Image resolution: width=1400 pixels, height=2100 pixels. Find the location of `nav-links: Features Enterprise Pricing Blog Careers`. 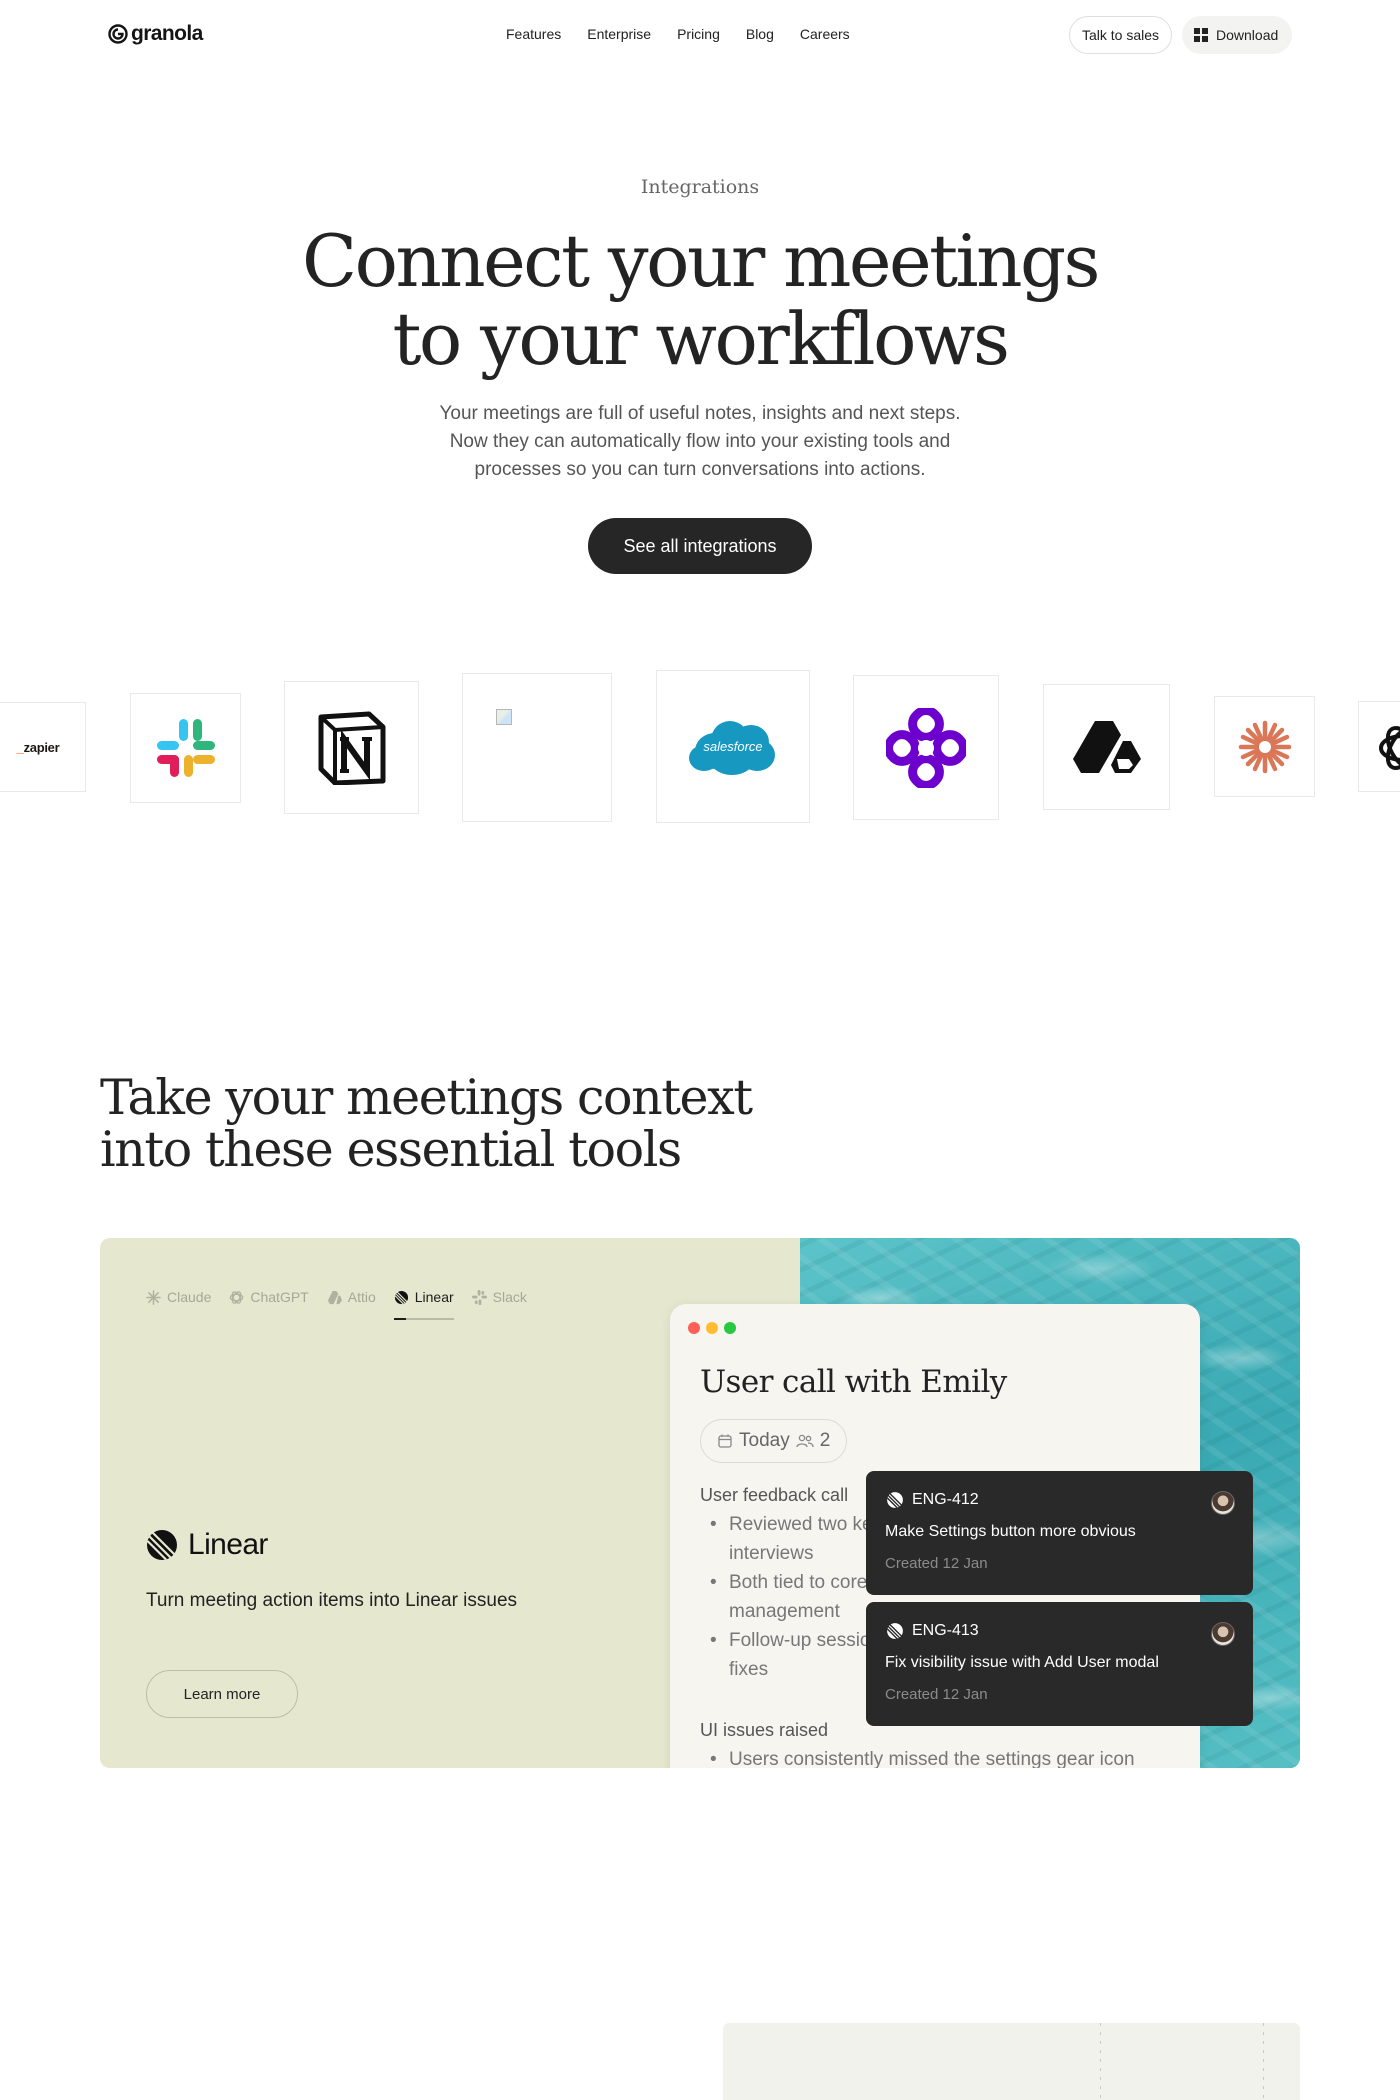

nav-links: Features Enterprise Pricing Blog Careers is located at coordinates (678, 34).